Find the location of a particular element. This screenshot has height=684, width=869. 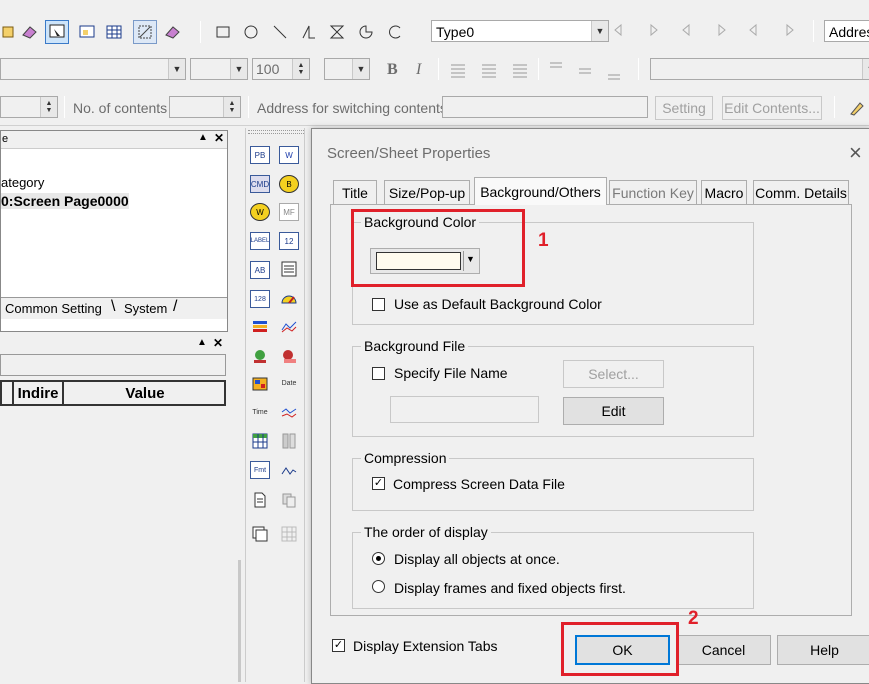

pie-chart-icon is located at coordinates (289, 356).